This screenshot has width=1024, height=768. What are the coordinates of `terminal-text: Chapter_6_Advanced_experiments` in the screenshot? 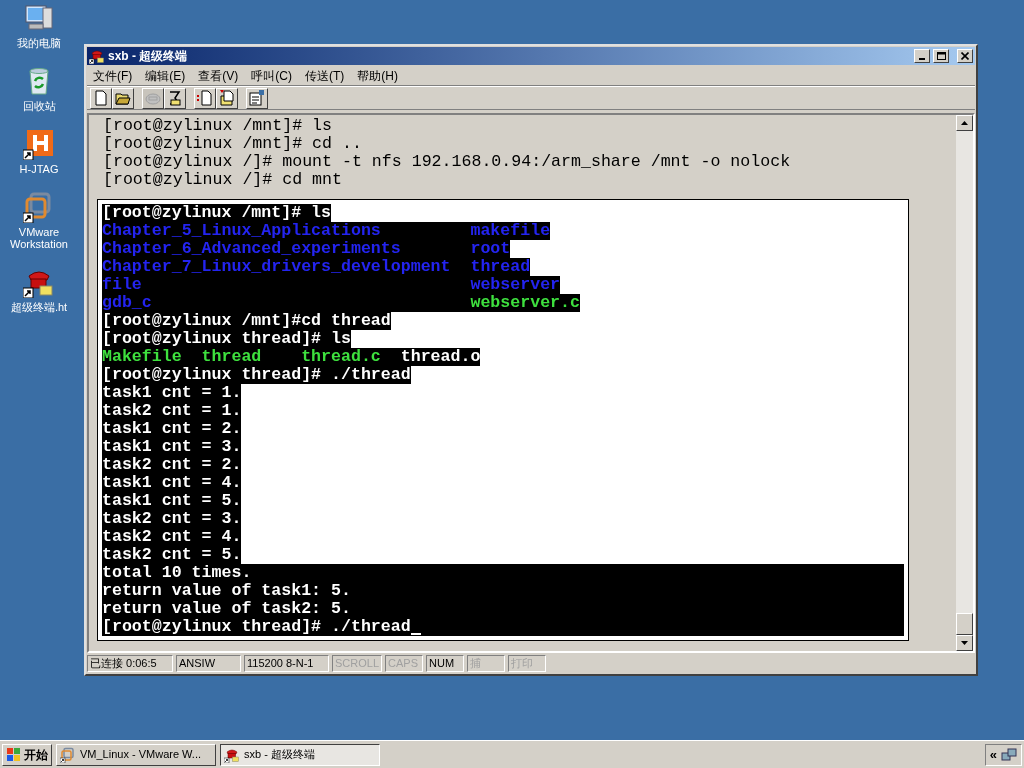 It's located at (252, 249).